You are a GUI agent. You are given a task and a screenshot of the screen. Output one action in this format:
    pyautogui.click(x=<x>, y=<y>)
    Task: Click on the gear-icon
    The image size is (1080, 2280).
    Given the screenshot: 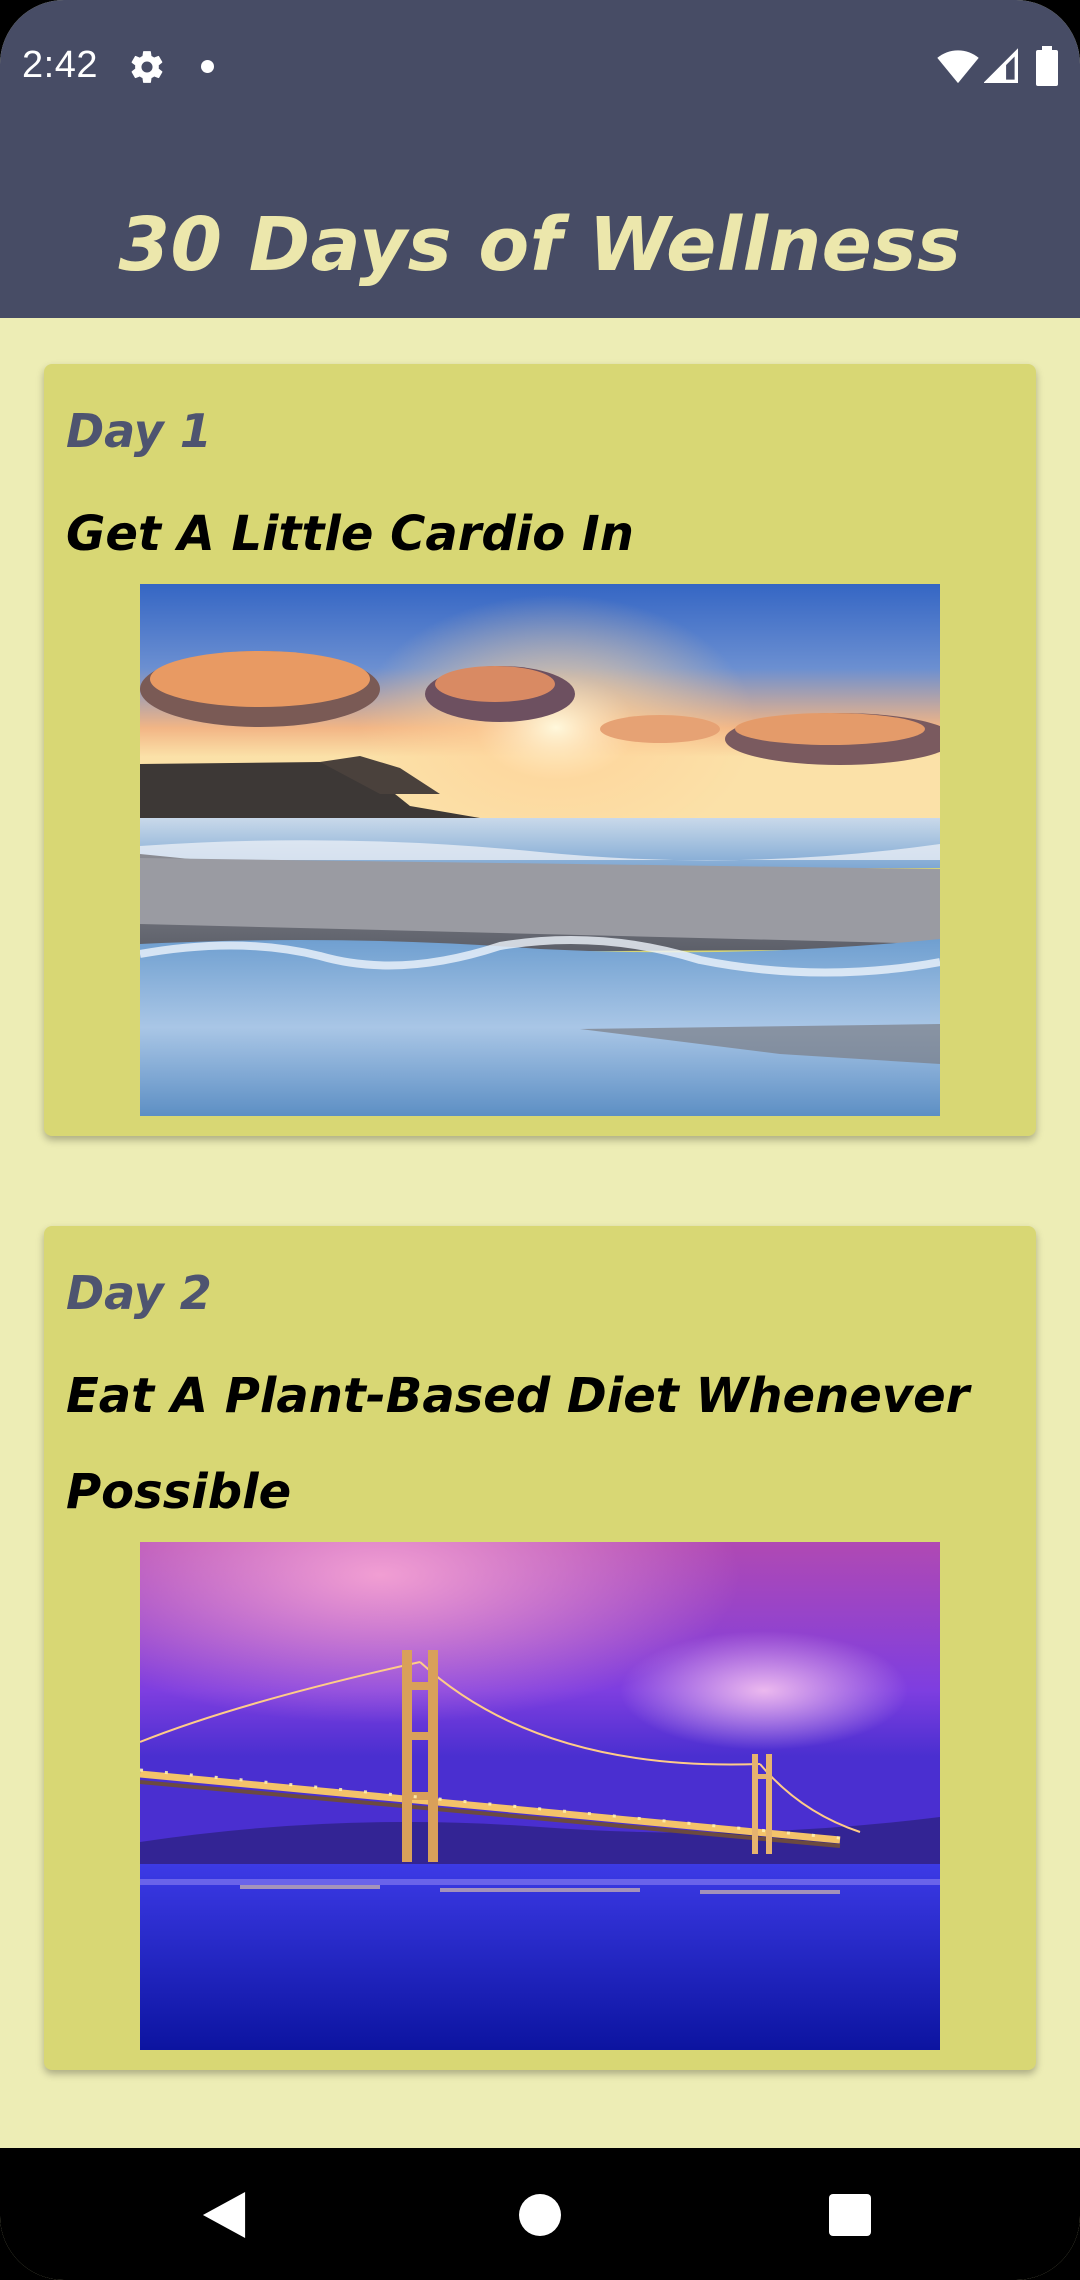 What is the action you would take?
    pyautogui.click(x=147, y=67)
    